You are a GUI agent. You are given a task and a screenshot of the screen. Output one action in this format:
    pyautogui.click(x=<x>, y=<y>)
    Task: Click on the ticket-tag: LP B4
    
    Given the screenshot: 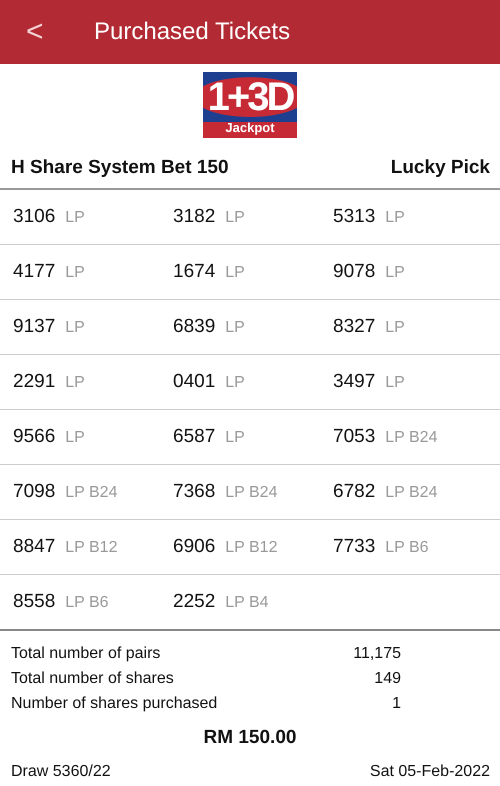 What is the action you would take?
    pyautogui.click(x=247, y=602)
    